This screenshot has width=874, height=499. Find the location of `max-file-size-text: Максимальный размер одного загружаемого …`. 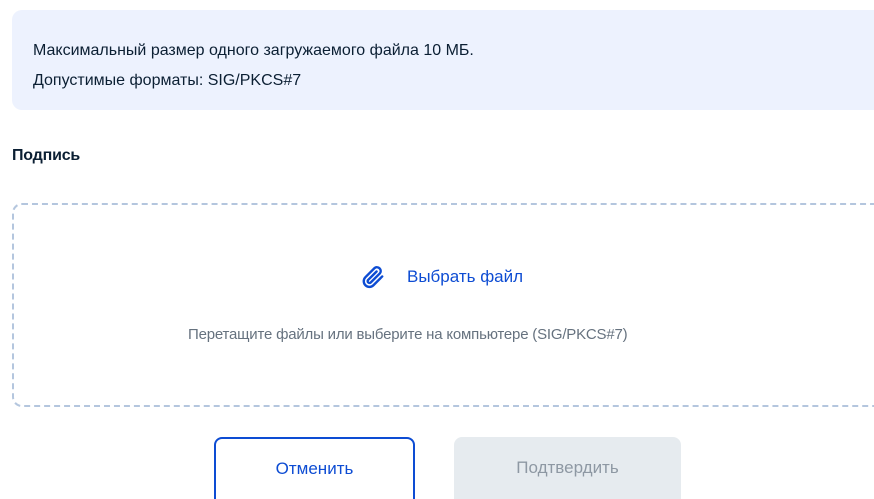

max-file-size-text: Максимальный размер одного загружаемого … is located at coordinates (253, 50).